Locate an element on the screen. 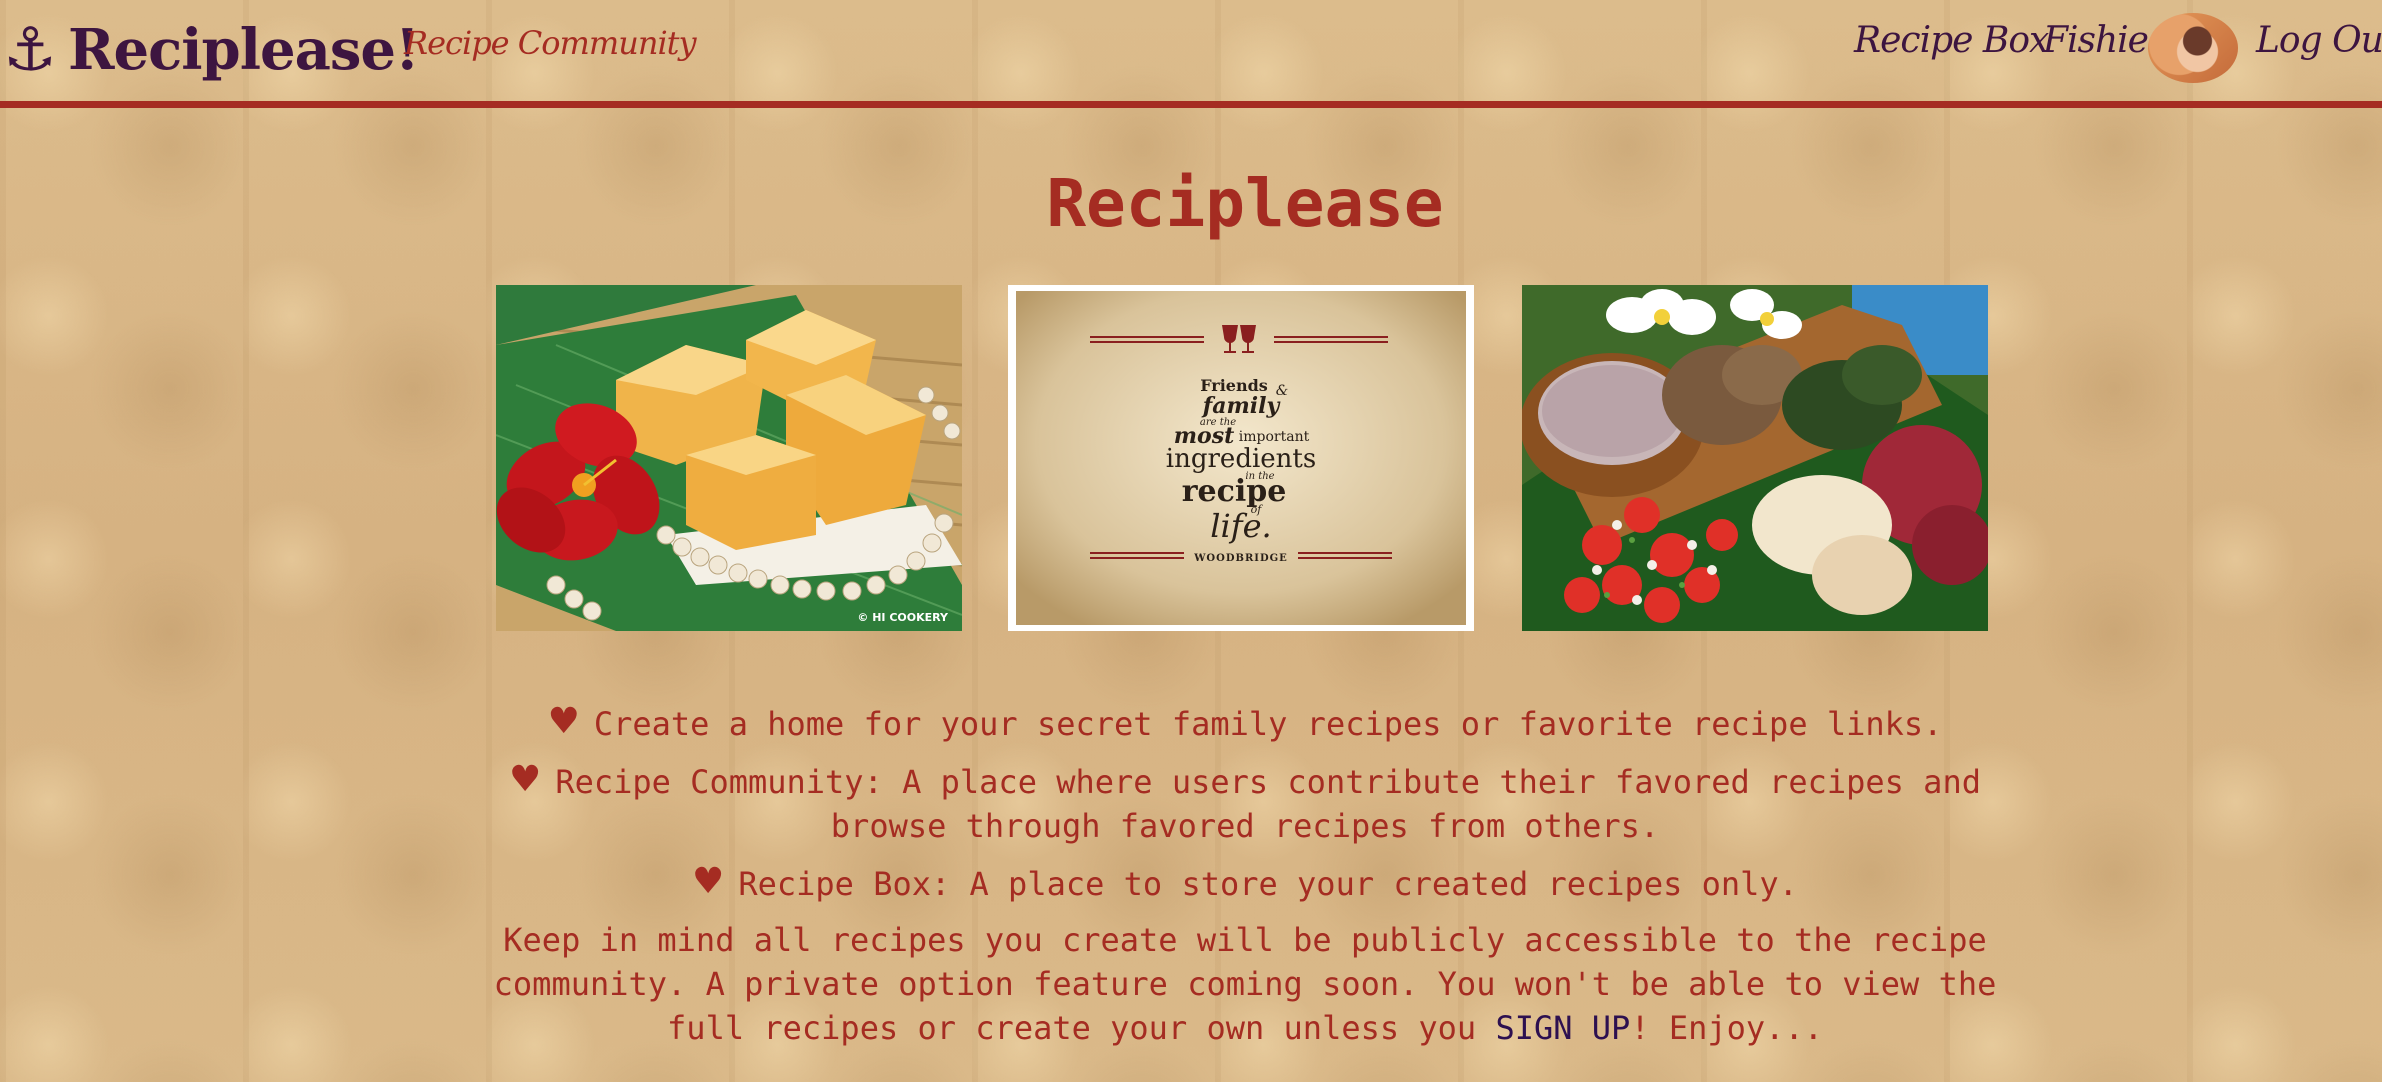  food-image-hawaiian-plate is located at coordinates (1755, 458).